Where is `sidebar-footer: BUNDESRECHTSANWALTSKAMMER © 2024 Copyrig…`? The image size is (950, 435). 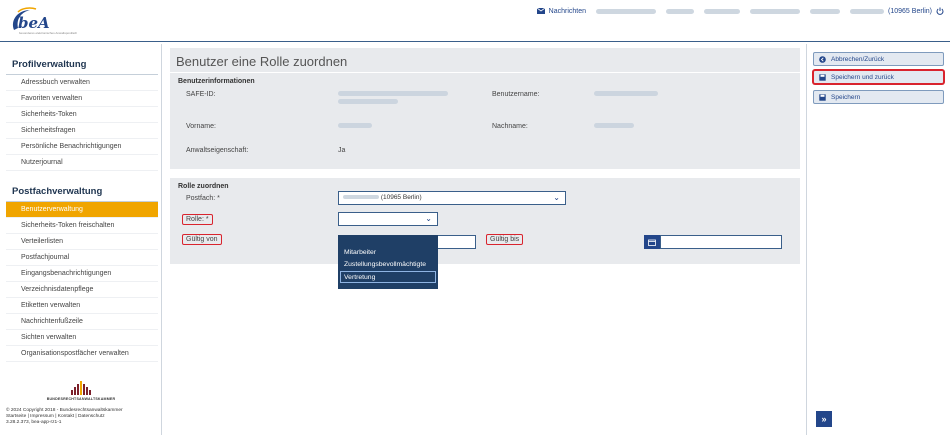 sidebar-footer: BUNDESRECHTSANWALTSKAMMER © 2024 Copyrig… is located at coordinates (83, 403).